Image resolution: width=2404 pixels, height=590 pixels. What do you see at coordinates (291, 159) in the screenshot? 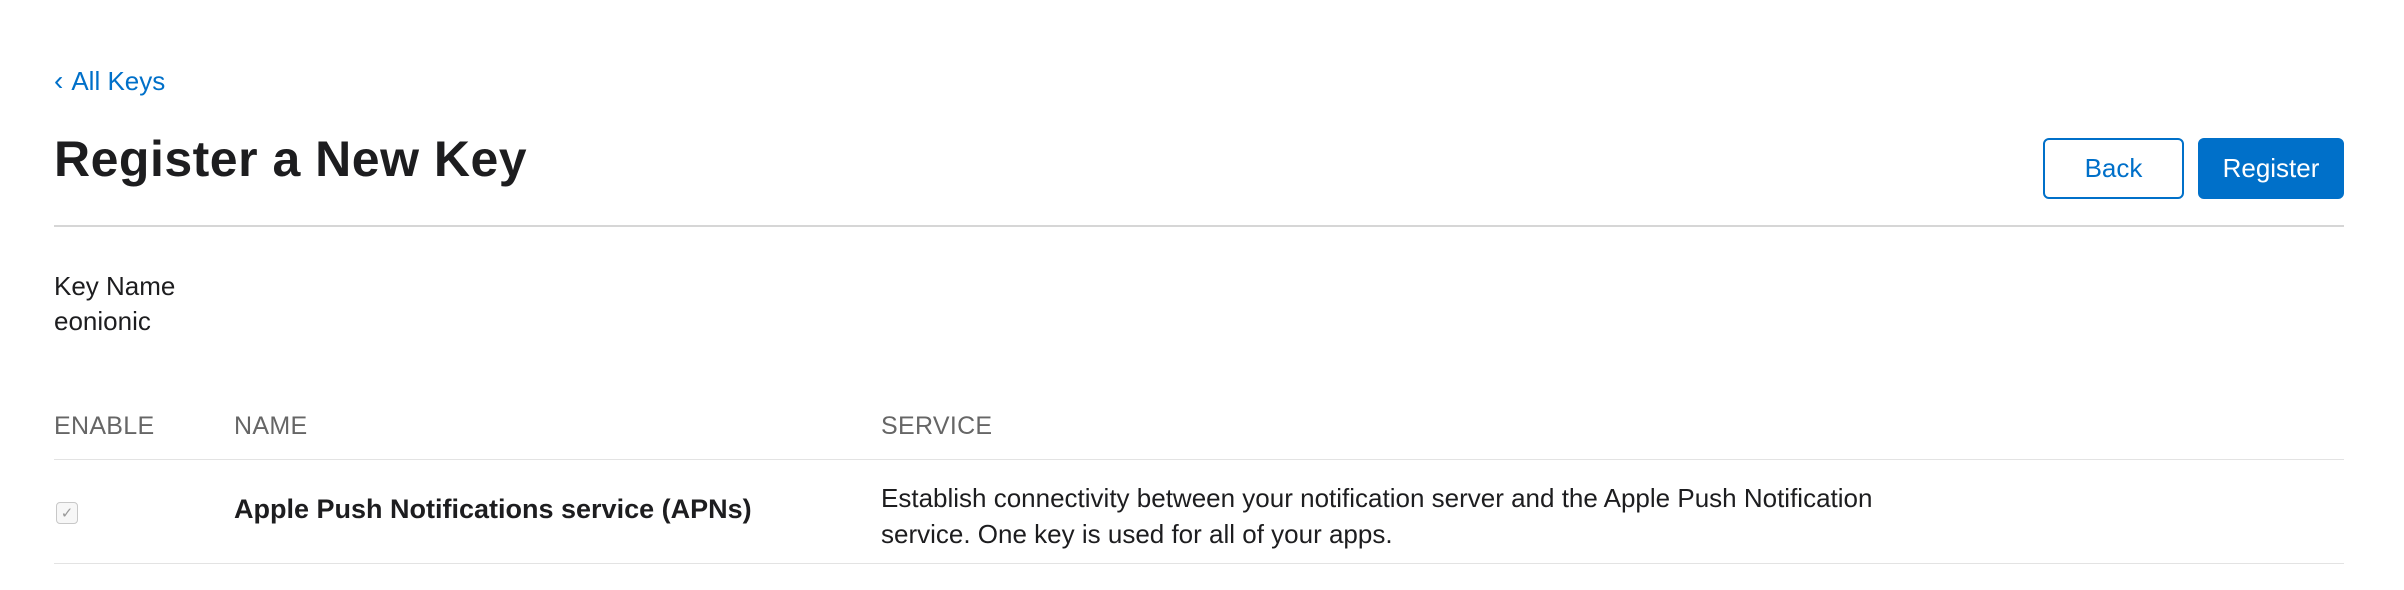
I see `page-title: Register a New Key` at bounding box center [291, 159].